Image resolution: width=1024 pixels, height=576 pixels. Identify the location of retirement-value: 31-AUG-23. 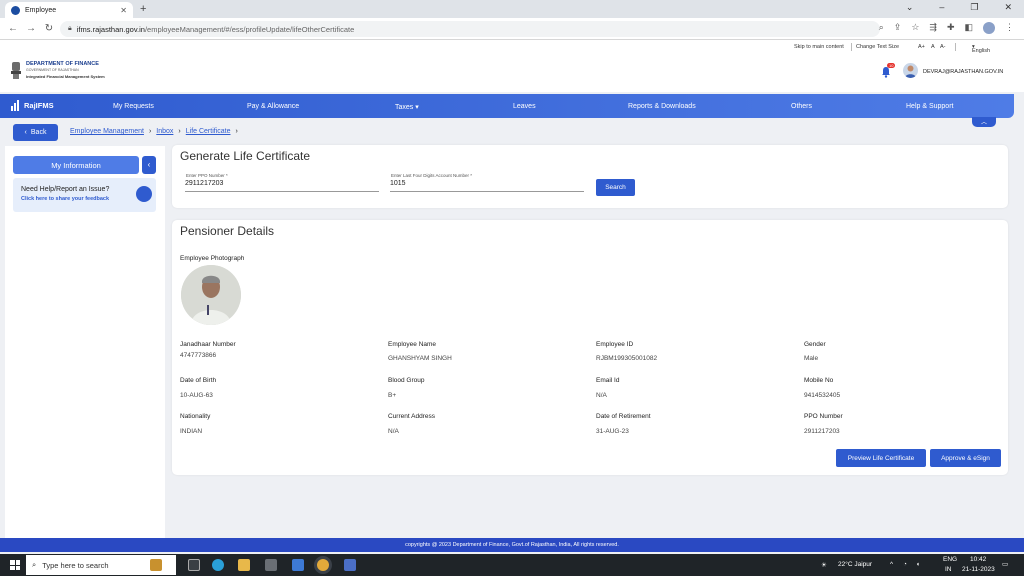
(612, 431).